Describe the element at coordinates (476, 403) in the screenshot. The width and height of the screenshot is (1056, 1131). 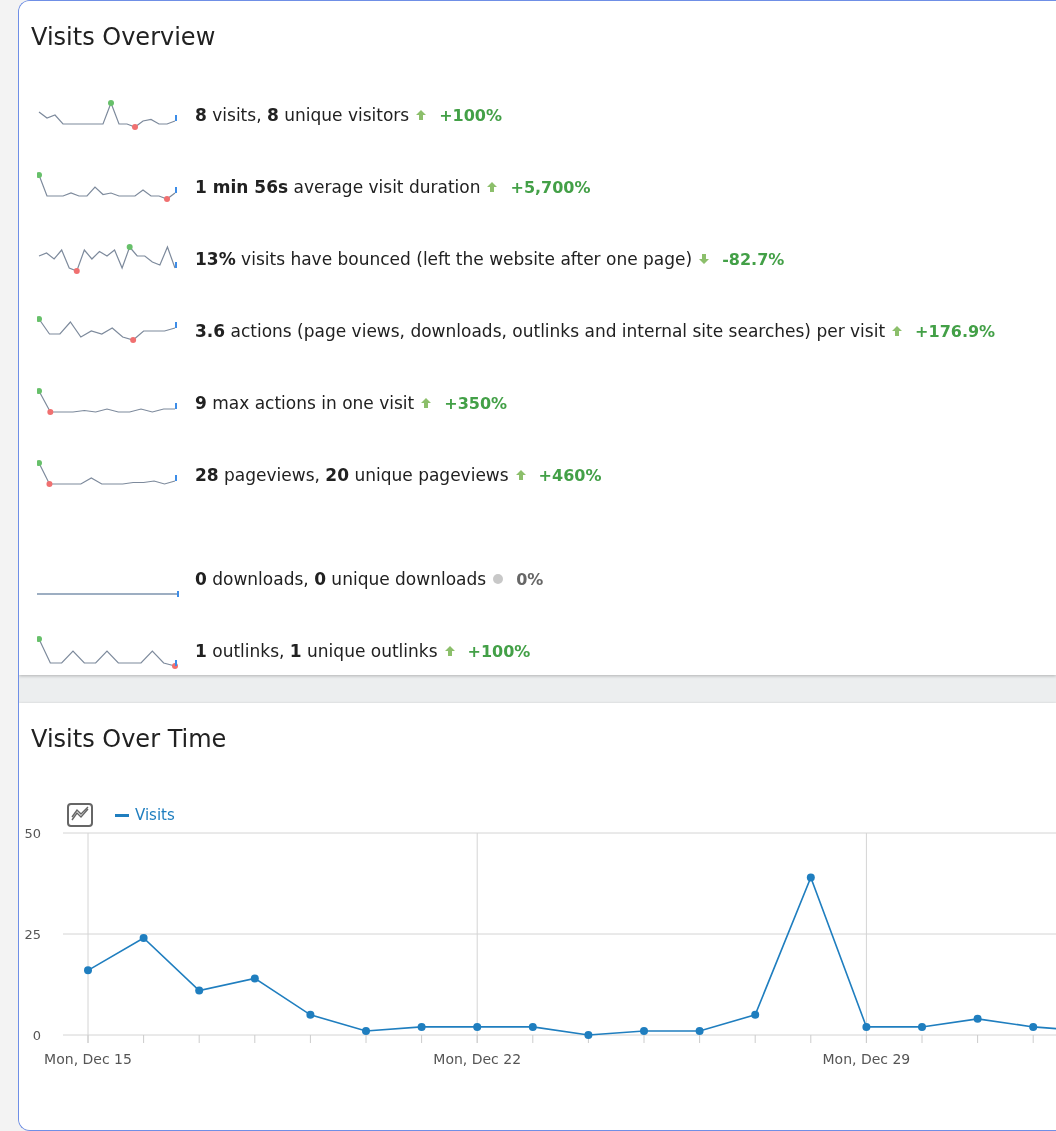
I see `change-value: +350%` at that location.